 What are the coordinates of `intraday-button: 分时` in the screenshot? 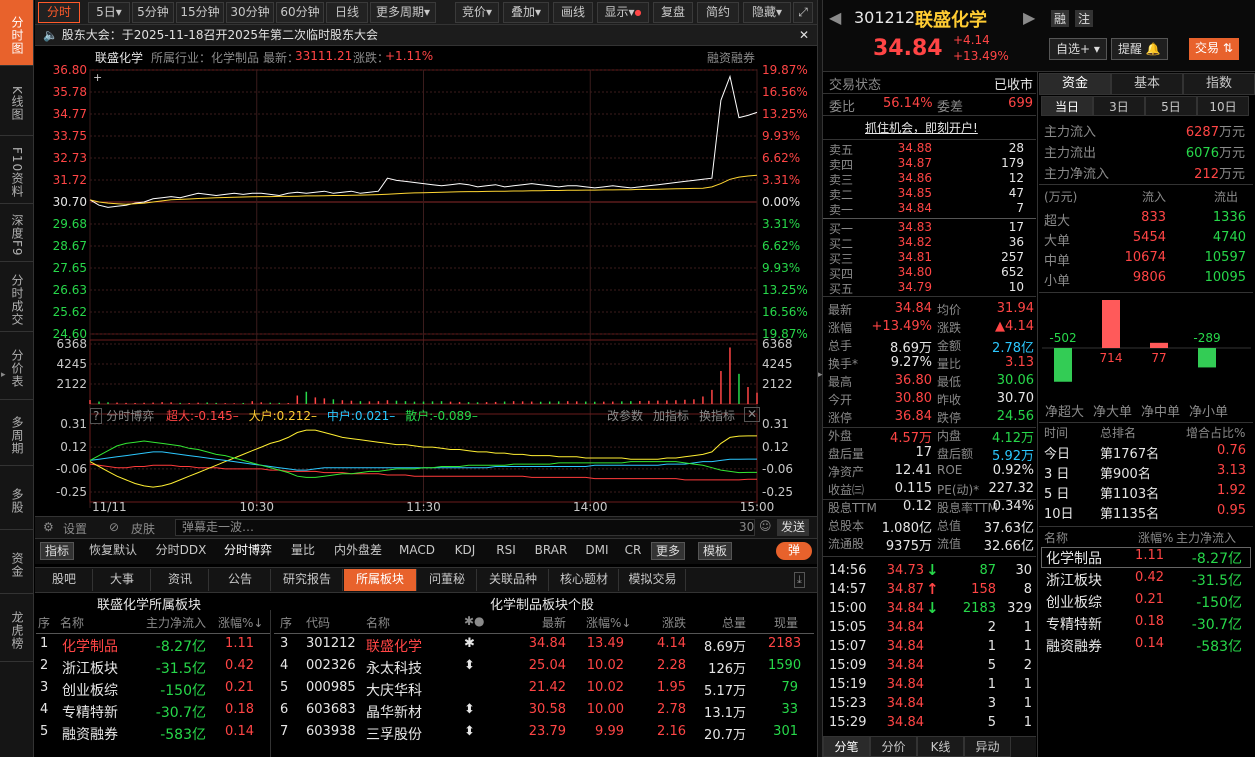 It's located at (59, 12).